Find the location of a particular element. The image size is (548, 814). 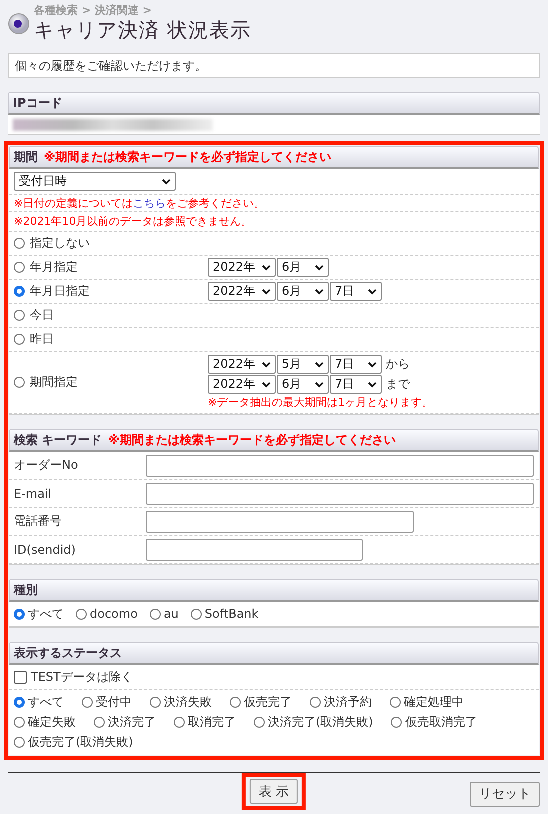

field-label: オーダーNo is located at coordinates (46, 465).